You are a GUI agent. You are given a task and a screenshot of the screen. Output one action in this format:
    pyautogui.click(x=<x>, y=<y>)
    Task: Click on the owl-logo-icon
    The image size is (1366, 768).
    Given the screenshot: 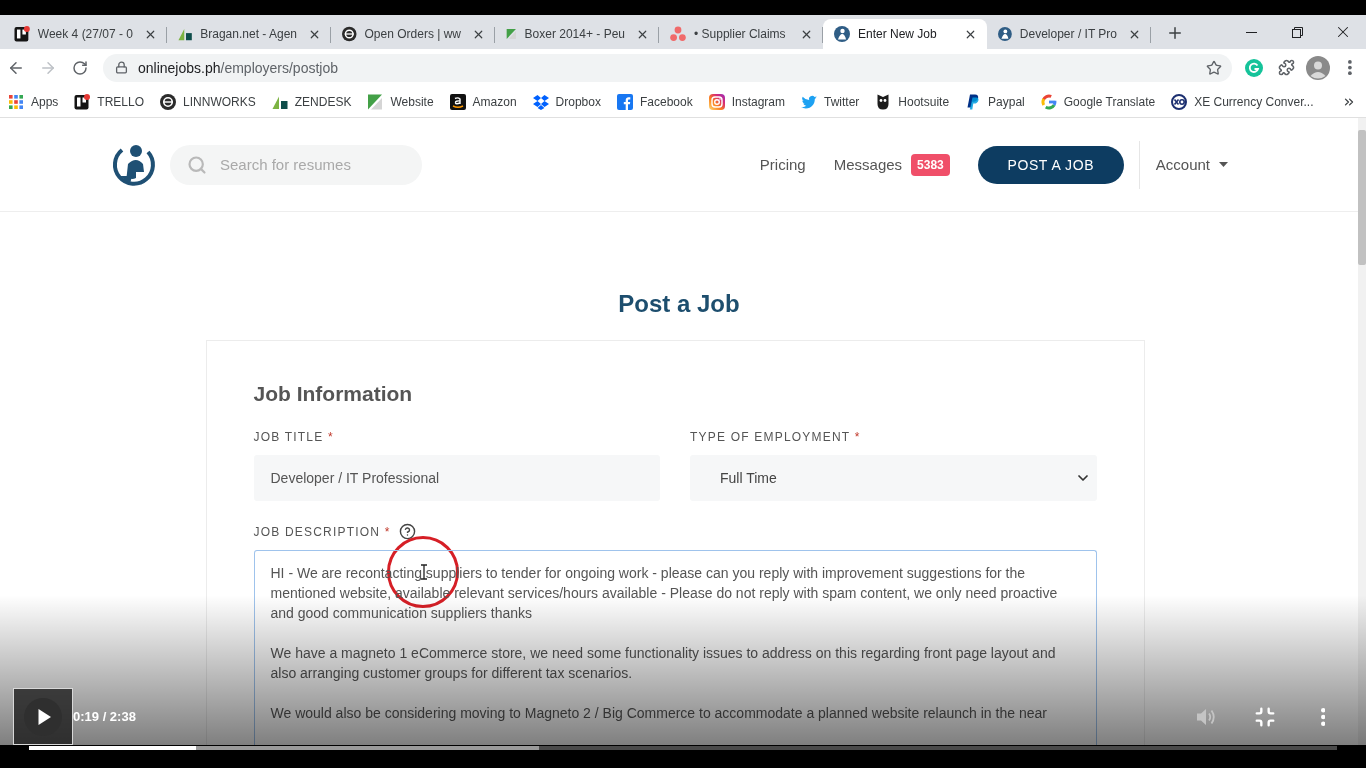 What is the action you would take?
    pyautogui.click(x=883, y=101)
    